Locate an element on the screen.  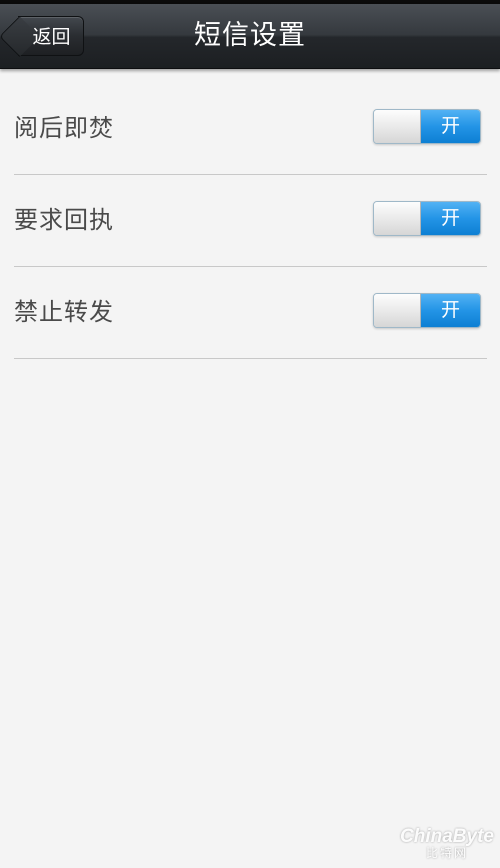
forward-forbidden-toggle: 开 is located at coordinates (427, 310).